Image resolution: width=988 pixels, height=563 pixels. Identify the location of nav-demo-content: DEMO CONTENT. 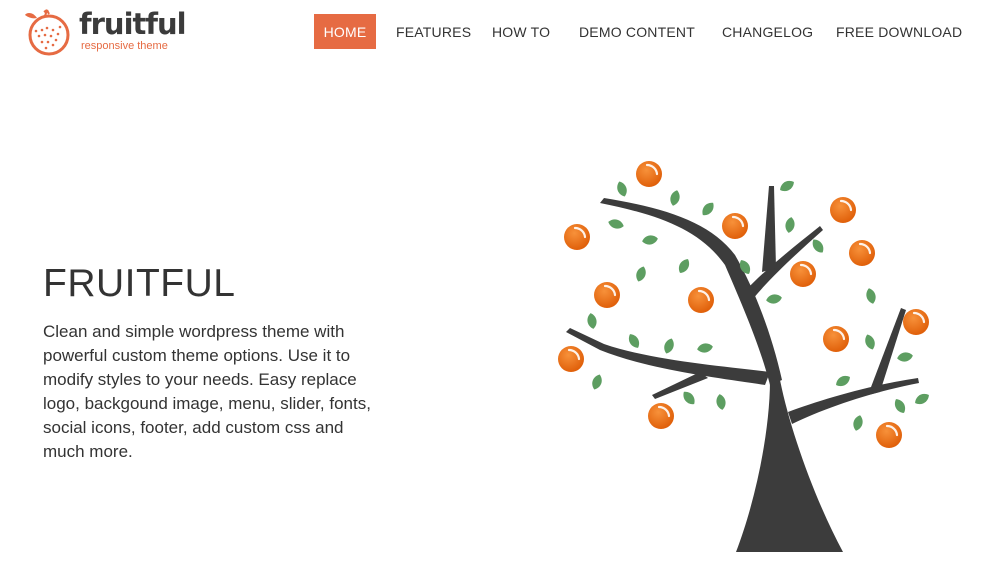
(622, 31).